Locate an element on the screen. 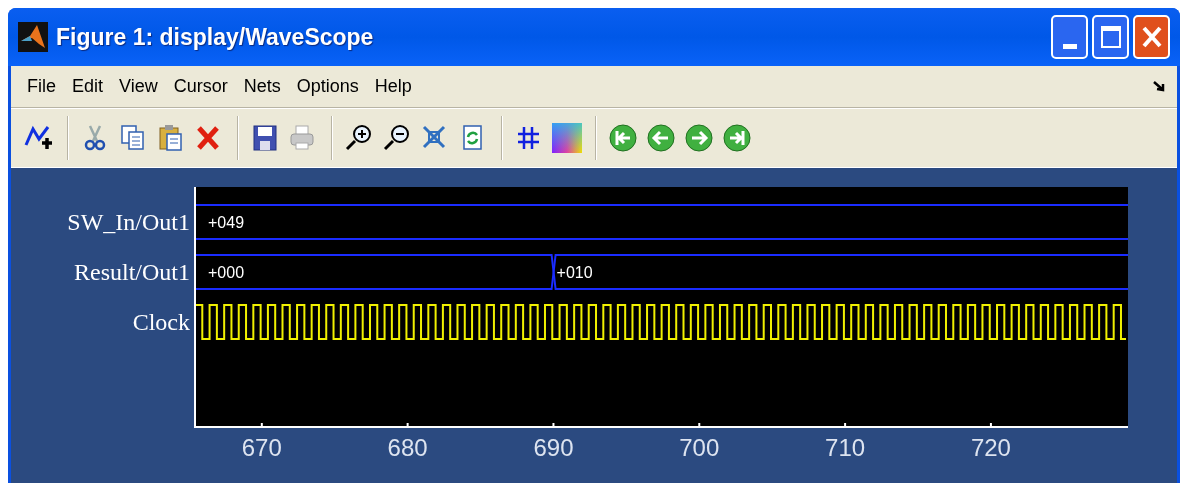 The height and width of the screenshot is (483, 1184). menu-item: Help is located at coordinates (393, 86).